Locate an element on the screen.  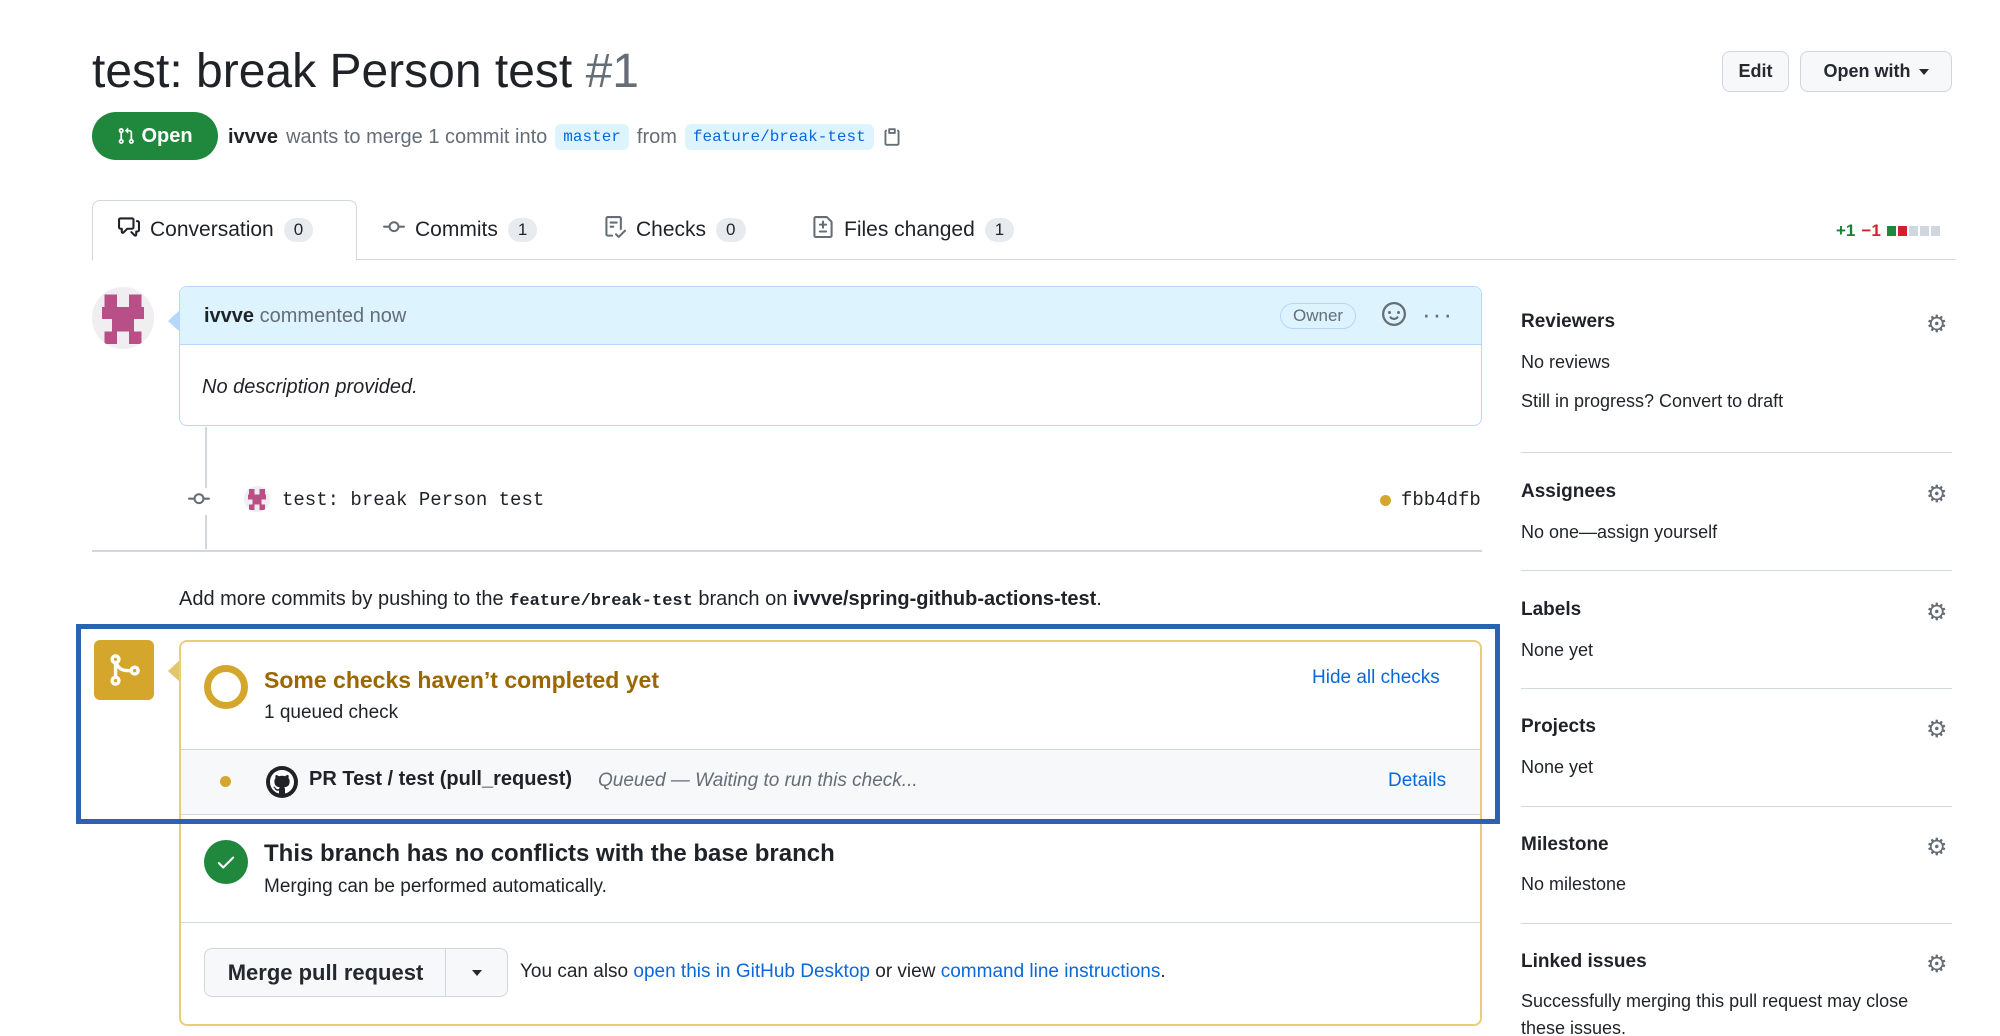
commit-message: test: break Person test is located at coordinates (413, 500).